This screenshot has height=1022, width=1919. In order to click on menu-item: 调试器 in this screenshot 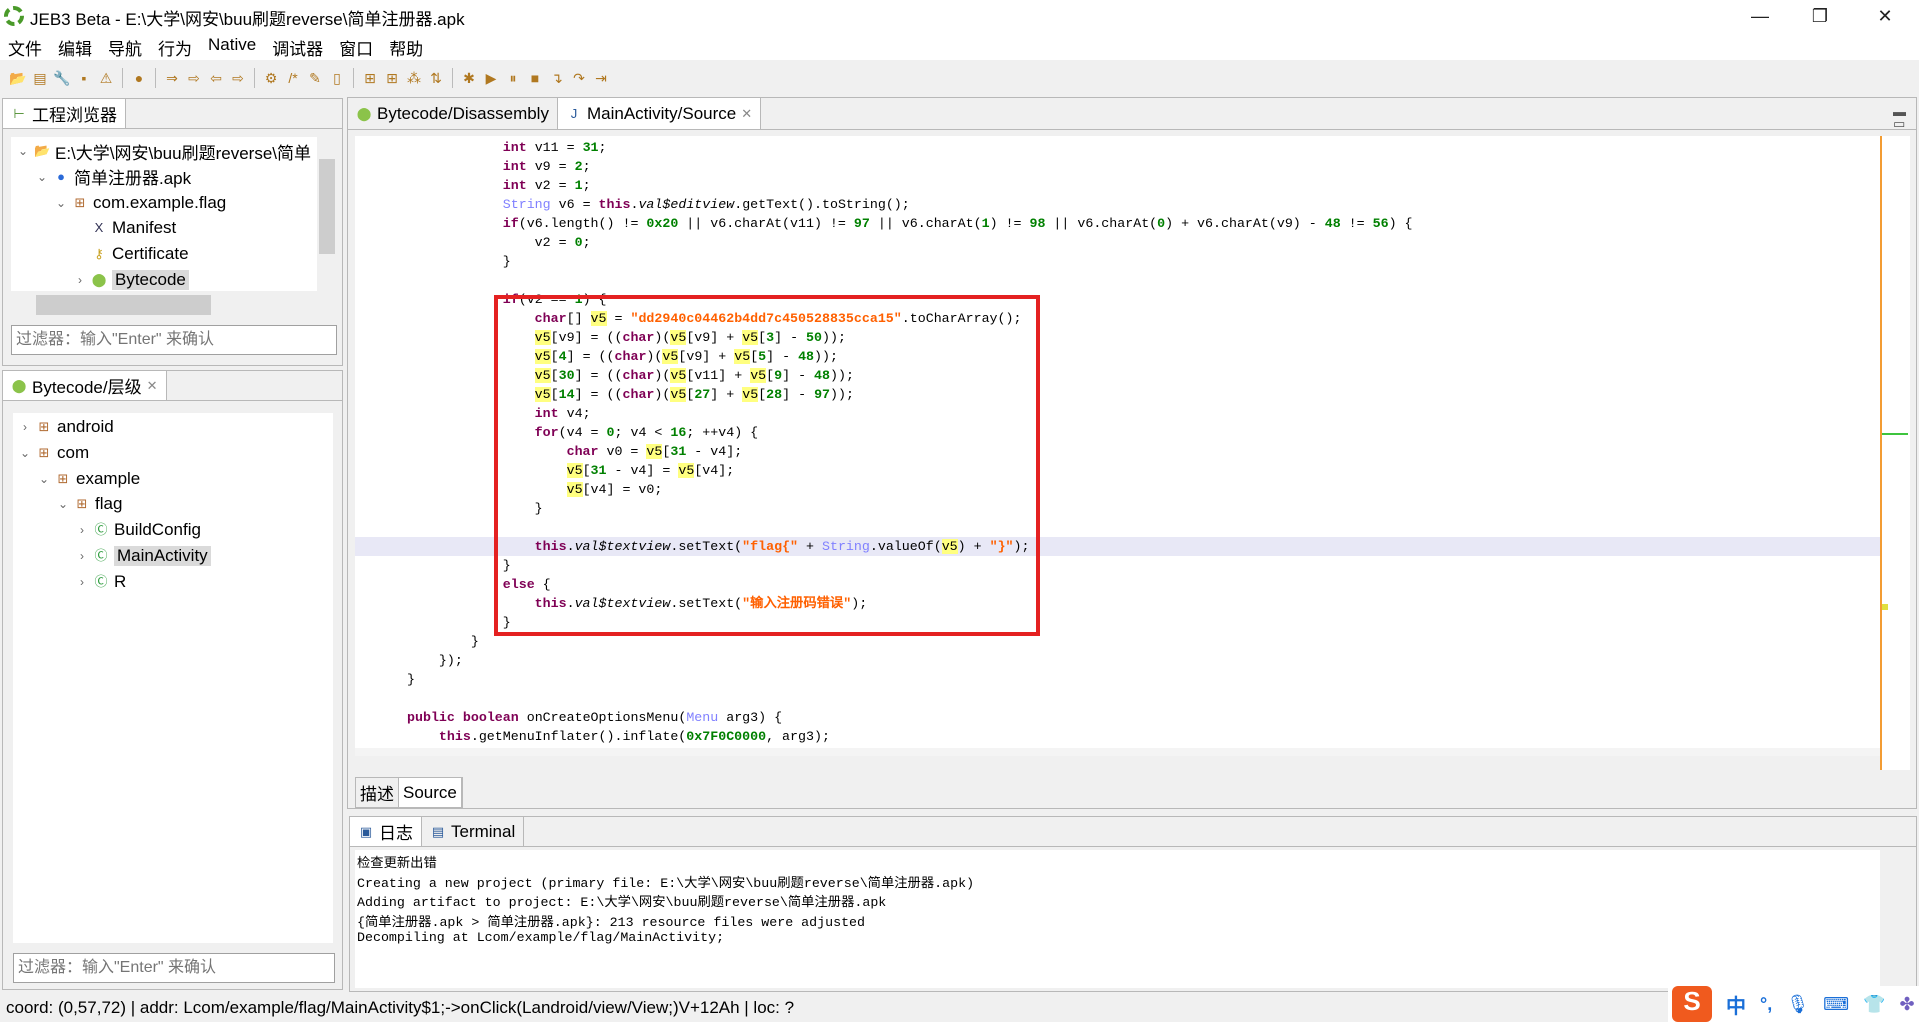, I will do `click(300, 46)`.